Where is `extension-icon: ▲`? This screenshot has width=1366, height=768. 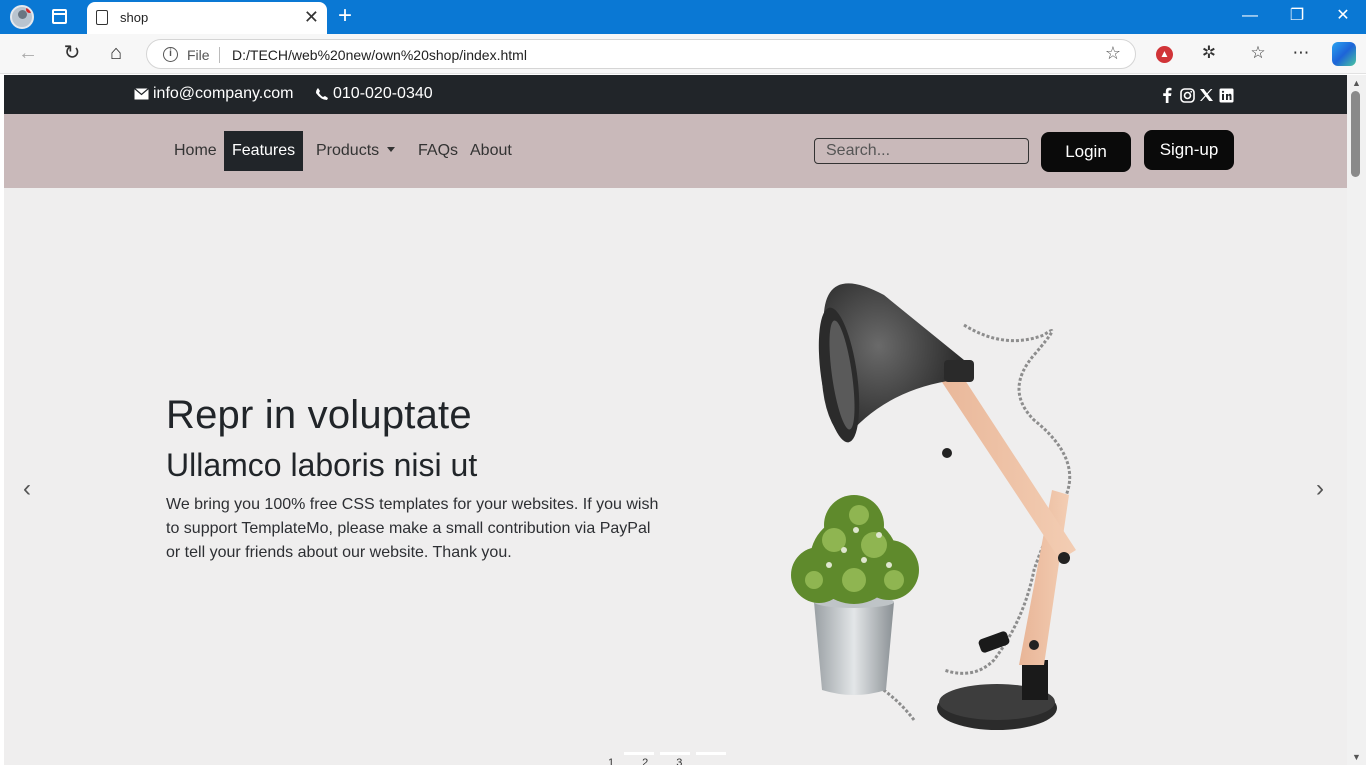 extension-icon: ▲ is located at coordinates (1164, 54).